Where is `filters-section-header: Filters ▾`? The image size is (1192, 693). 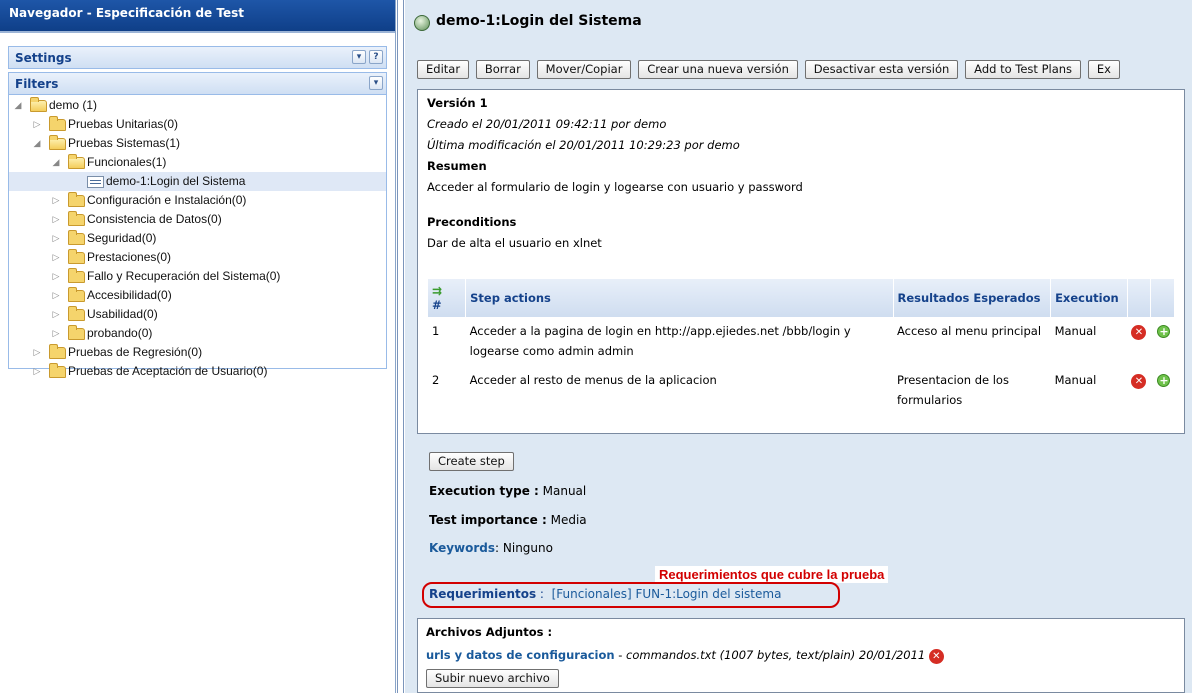 filters-section-header: Filters ▾ is located at coordinates (197, 83).